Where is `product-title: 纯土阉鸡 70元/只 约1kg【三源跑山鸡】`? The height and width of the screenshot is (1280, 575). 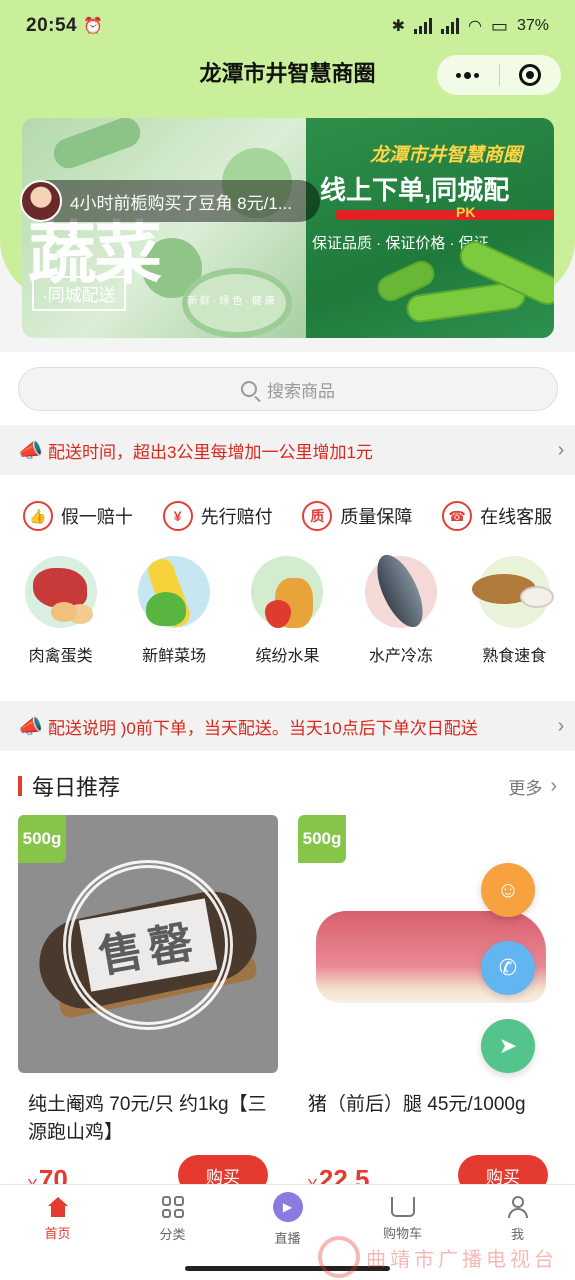 product-title: 纯土阉鸡 70元/只 约1kg【三源跑山鸡】 is located at coordinates (147, 1118).